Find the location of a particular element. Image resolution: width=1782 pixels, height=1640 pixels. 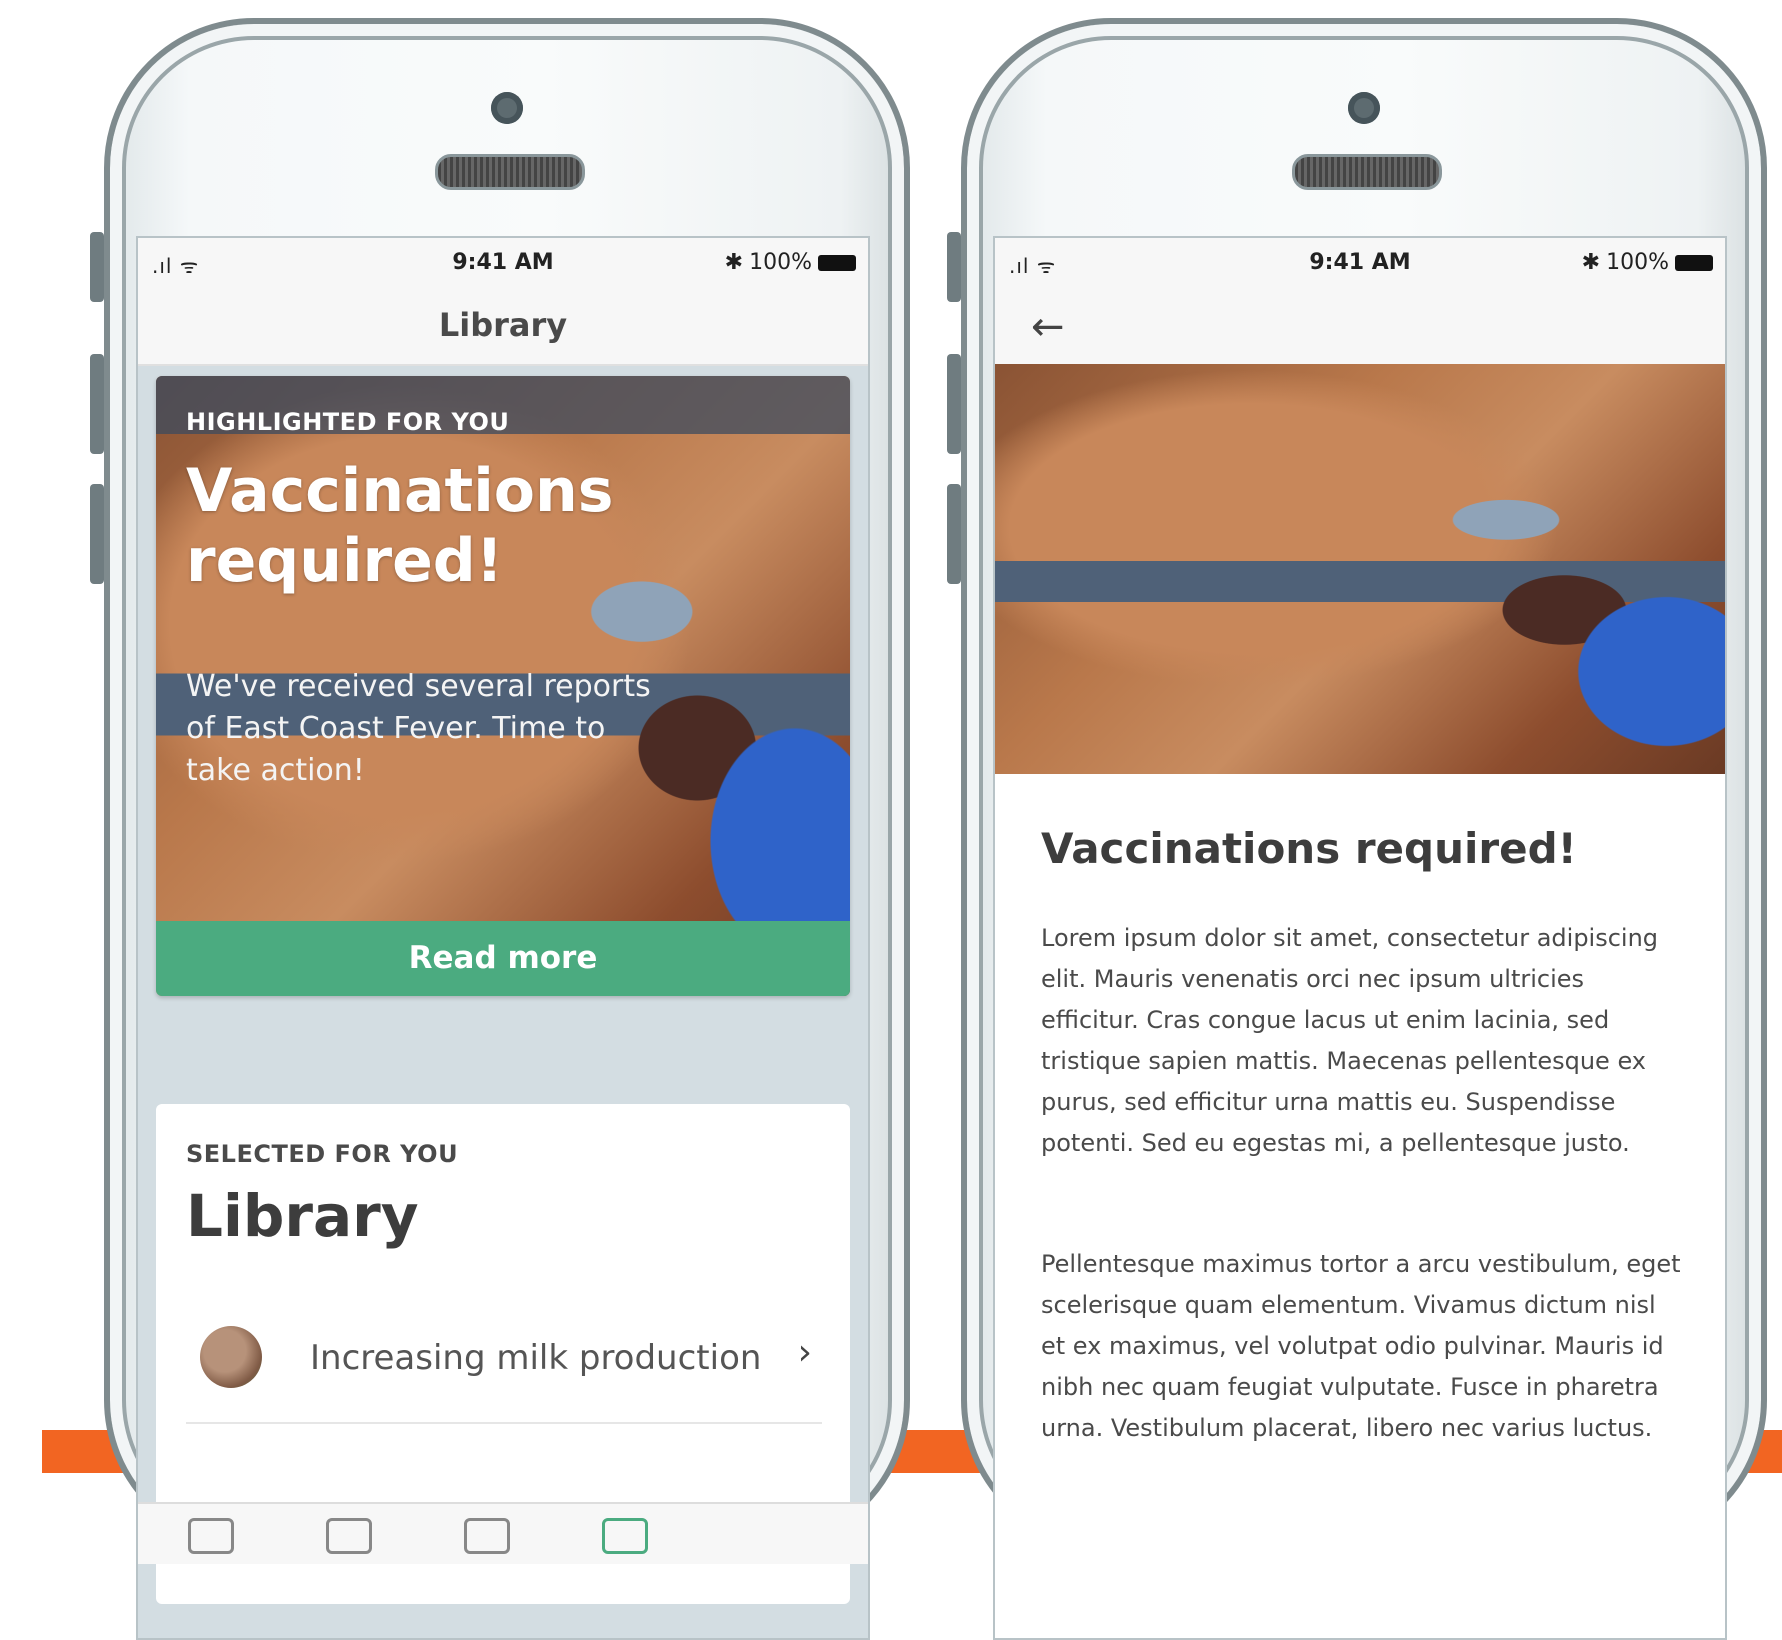

tab-bar is located at coordinates (503, 1533).